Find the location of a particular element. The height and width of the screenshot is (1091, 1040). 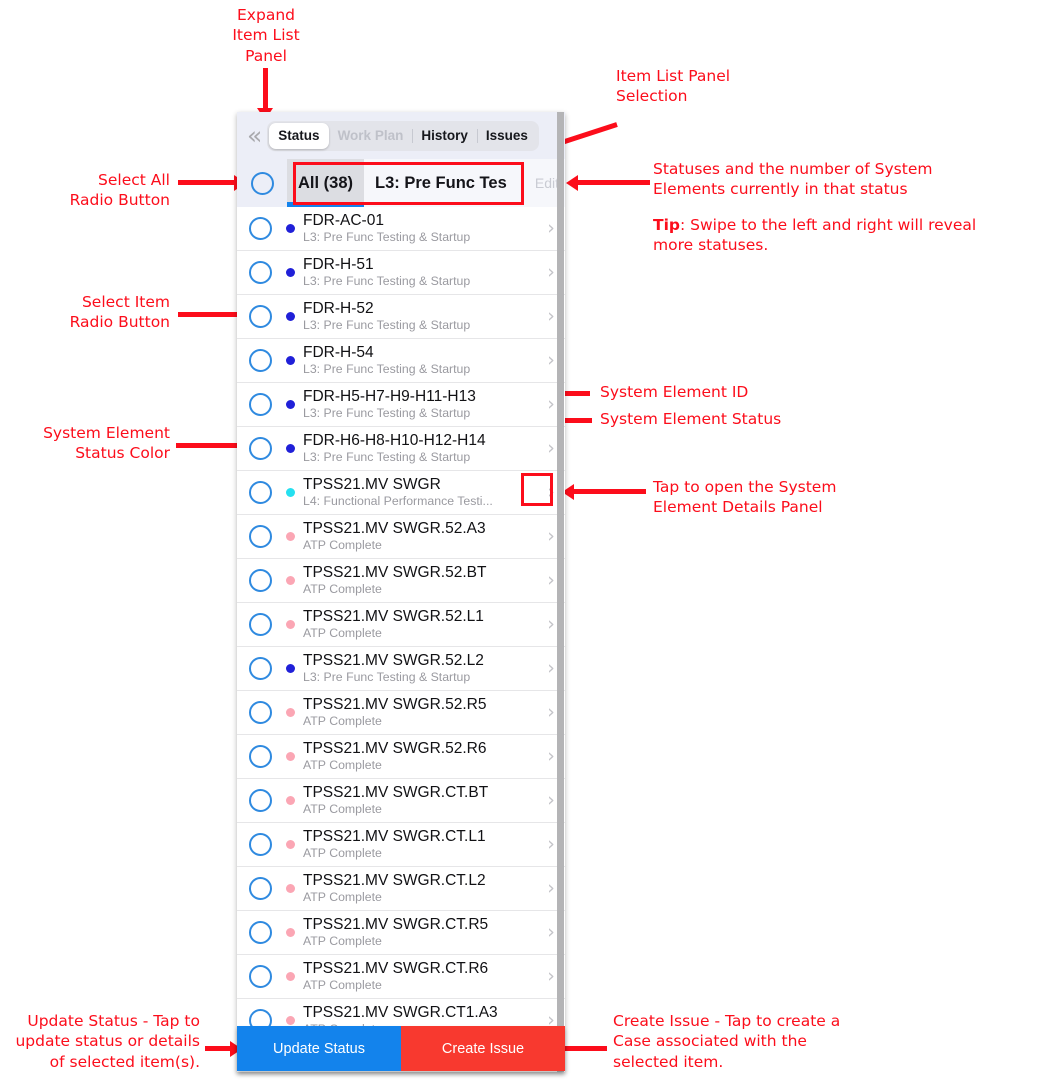

table-row: TPSS21.MV SWGR.CT.R6 ATP Complete › is located at coordinates (401, 977).